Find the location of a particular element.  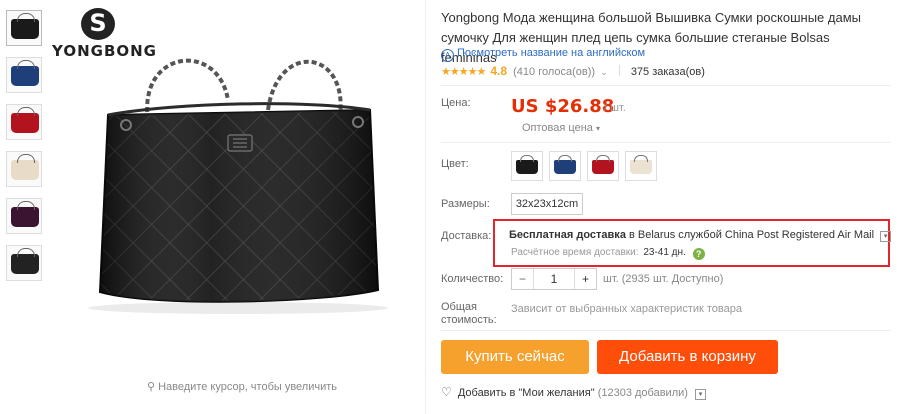

panel-divider is located at coordinates (425, 207).